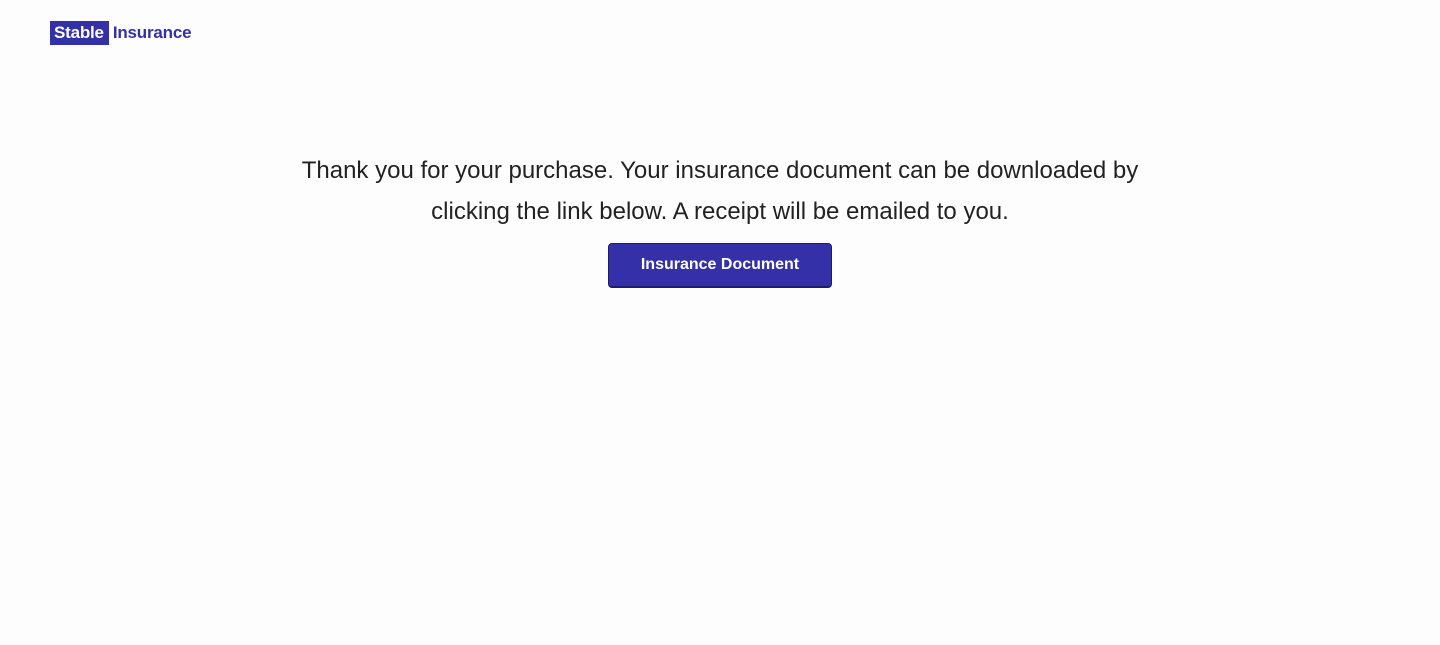  I want to click on brand-logo: Stable Insurance, so click(121, 33).